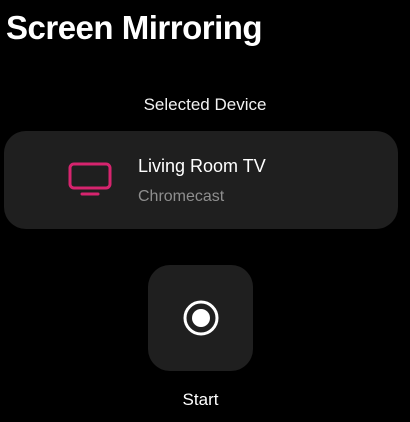 Image resolution: width=410 pixels, height=422 pixels. Describe the element at coordinates (205, 104) in the screenshot. I see `selected-device-label: Selected Device` at that location.